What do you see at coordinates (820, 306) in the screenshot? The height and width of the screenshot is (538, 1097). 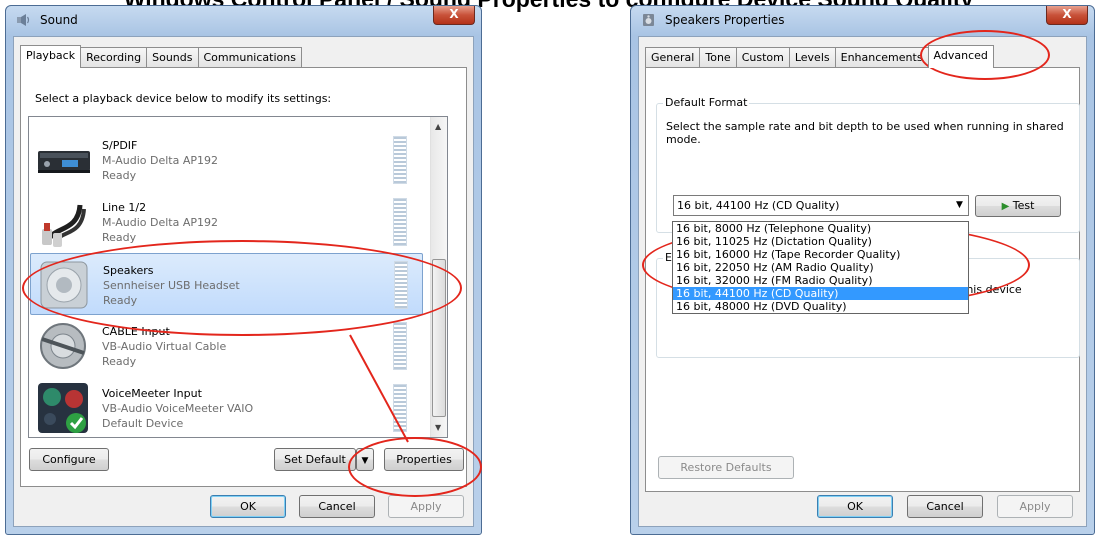 I see `format-option: 16 bit, 48000 Hz (DVD Quality)` at bounding box center [820, 306].